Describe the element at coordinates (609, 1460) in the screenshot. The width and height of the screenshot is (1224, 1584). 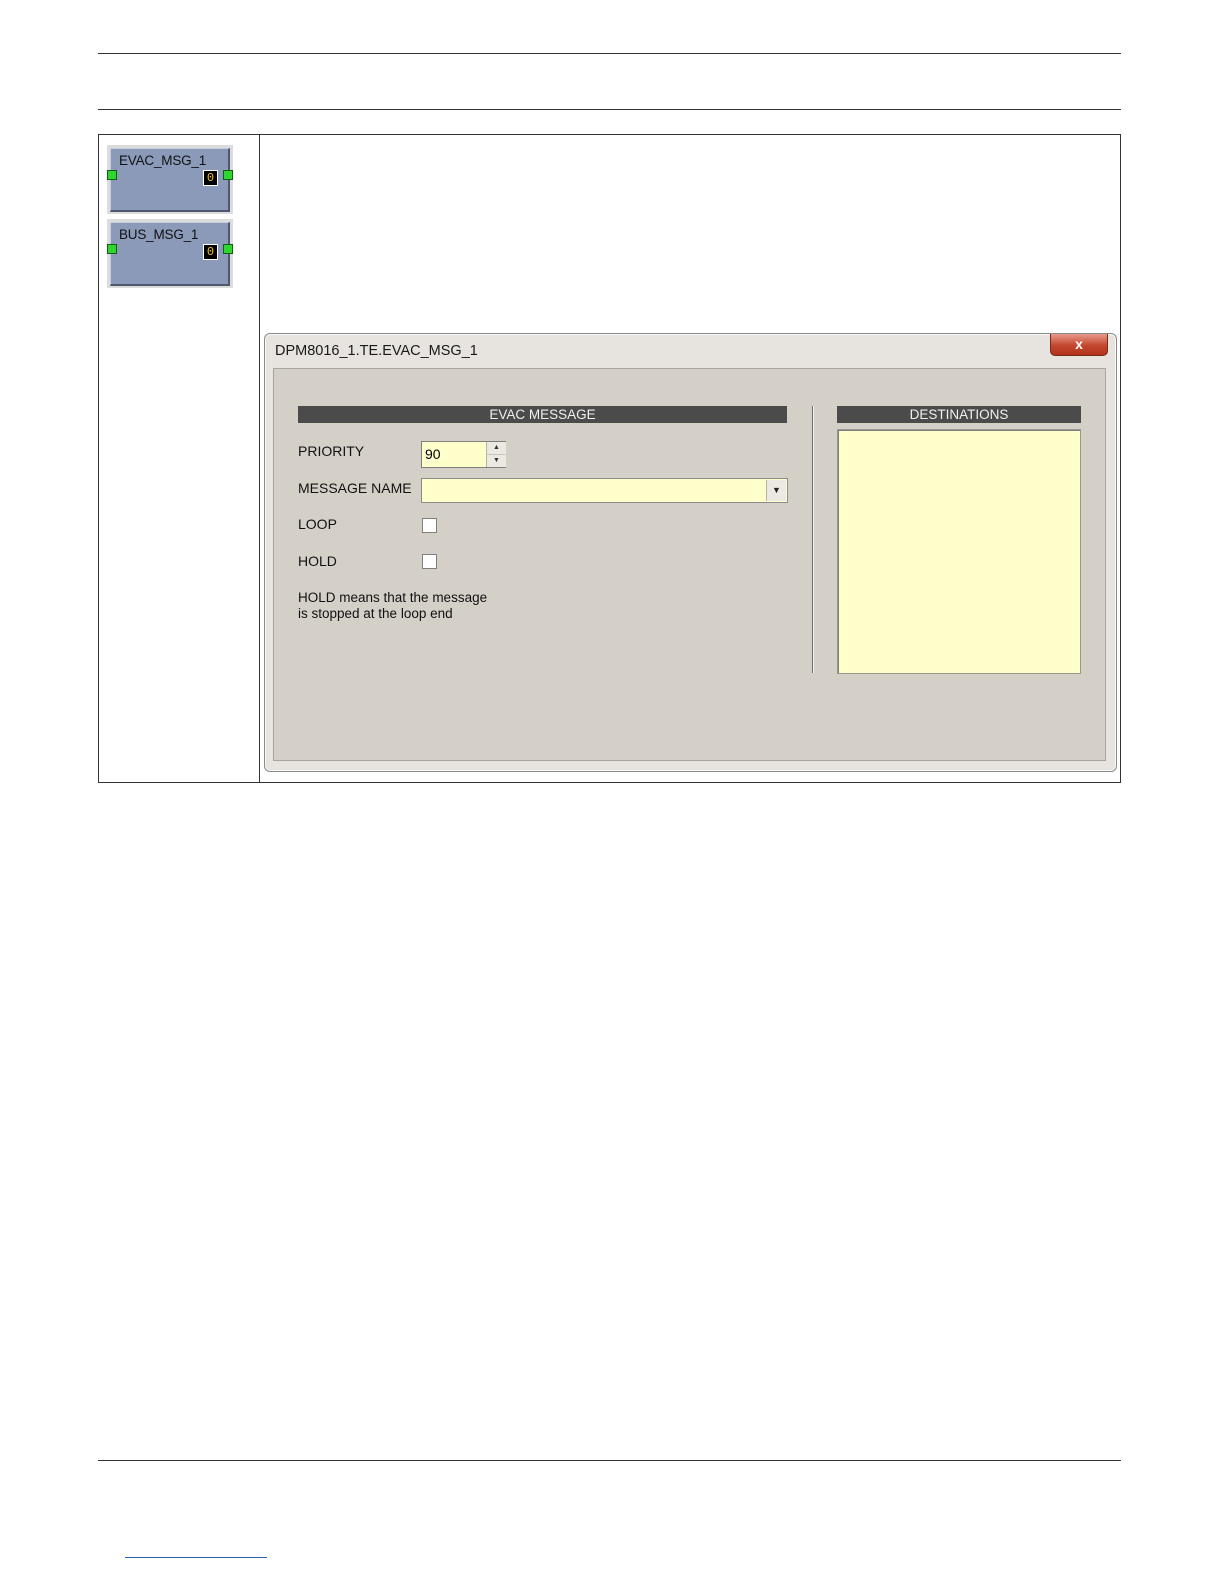
I see `footer-rule` at that location.